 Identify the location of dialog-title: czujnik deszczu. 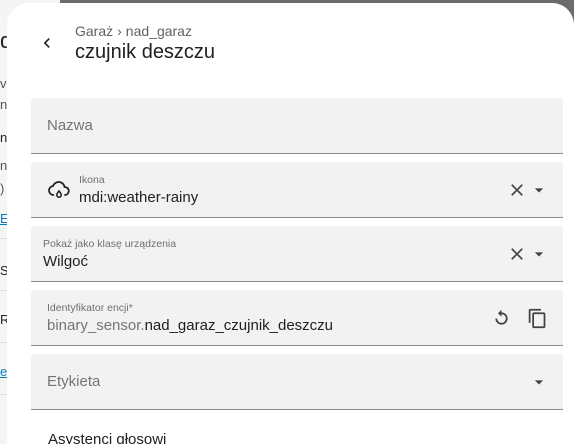
(145, 52).